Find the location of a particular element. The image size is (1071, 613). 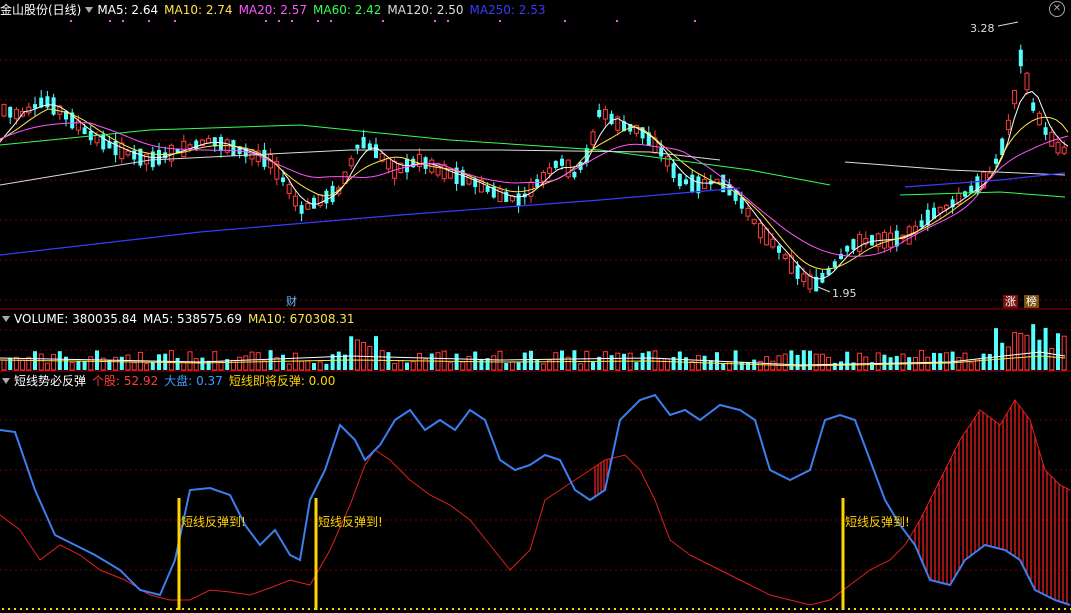

ma120-label: MA120: 2.50 is located at coordinates (425, 10).